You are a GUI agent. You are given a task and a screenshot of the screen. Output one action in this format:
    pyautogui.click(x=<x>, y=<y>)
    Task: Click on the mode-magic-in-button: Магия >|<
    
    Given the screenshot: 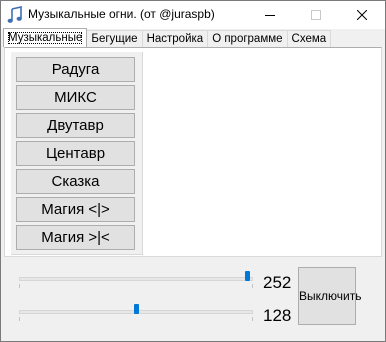 What is the action you would take?
    pyautogui.click(x=75, y=237)
    